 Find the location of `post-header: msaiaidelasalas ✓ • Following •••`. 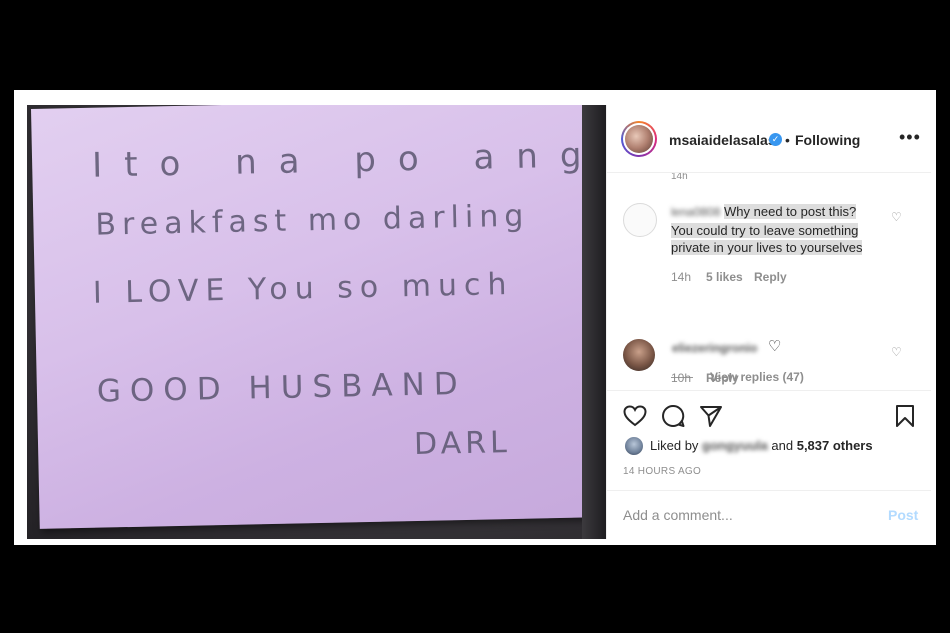

post-header: msaiaidelasalas ✓ • Following ••• is located at coordinates (769, 139).